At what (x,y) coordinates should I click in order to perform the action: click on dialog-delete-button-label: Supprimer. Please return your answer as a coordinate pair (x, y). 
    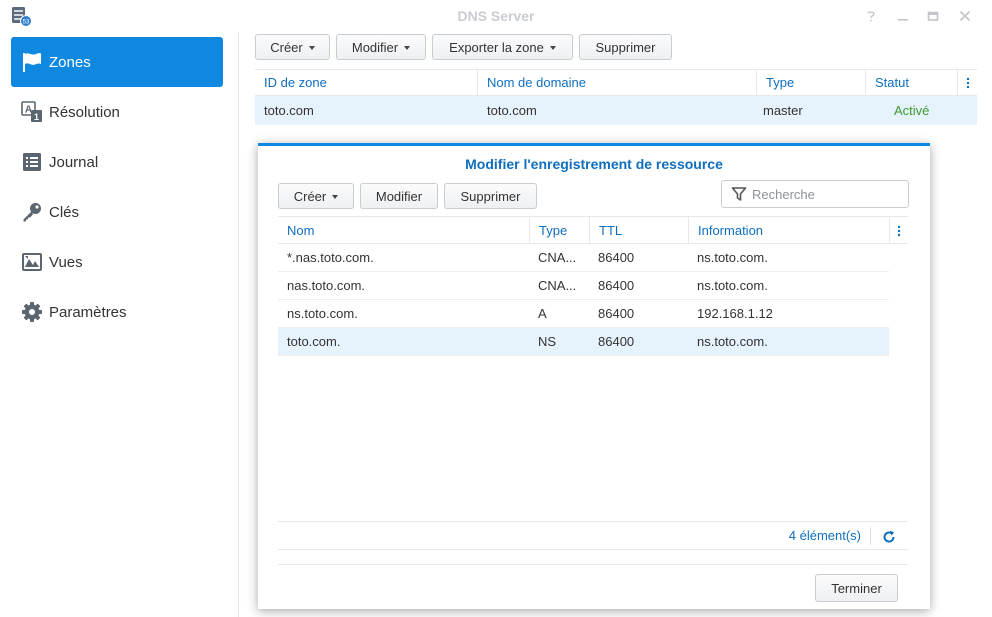
    Looking at the image, I should click on (490, 196).